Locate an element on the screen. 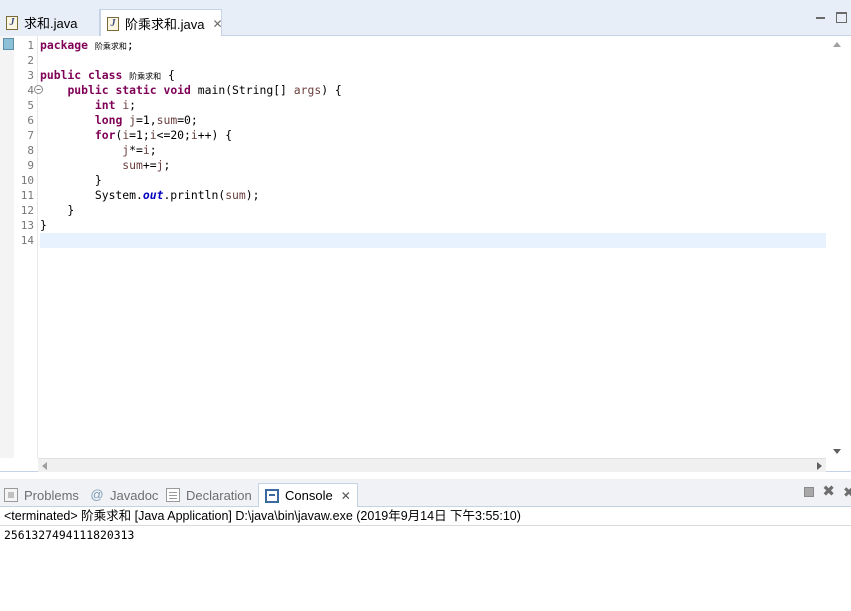 Image resolution: width=851 pixels, height=611 pixels. code-line: int i; is located at coordinates (433, 105).